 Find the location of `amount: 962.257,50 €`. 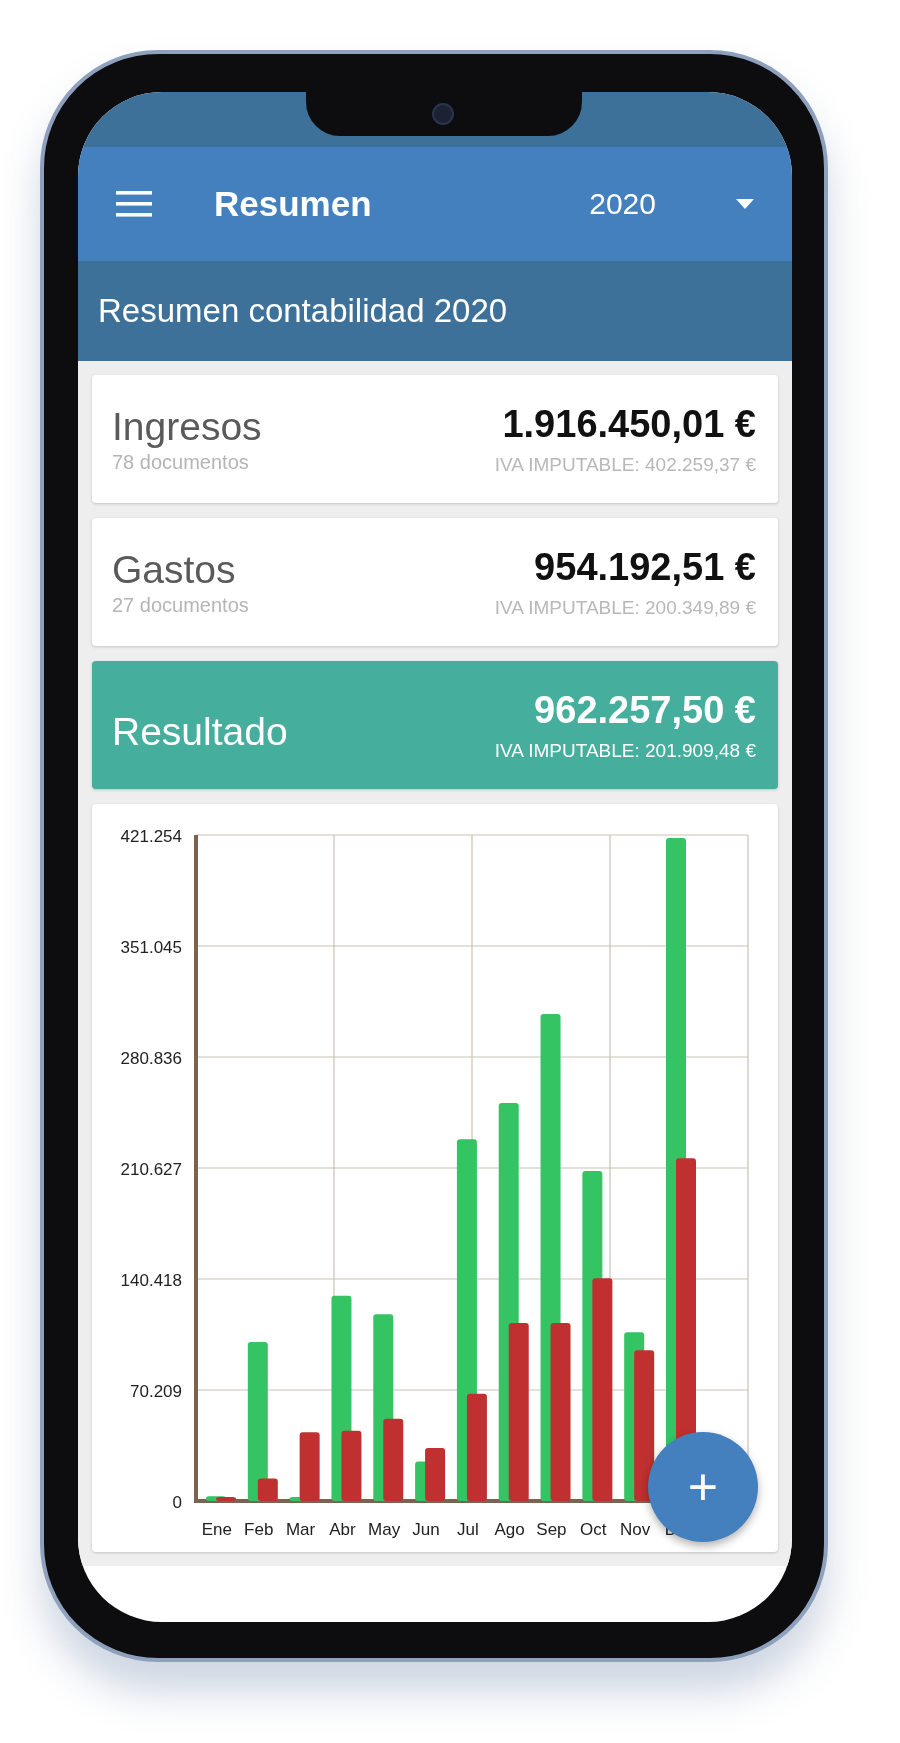

amount: 962.257,50 € is located at coordinates (645, 710).